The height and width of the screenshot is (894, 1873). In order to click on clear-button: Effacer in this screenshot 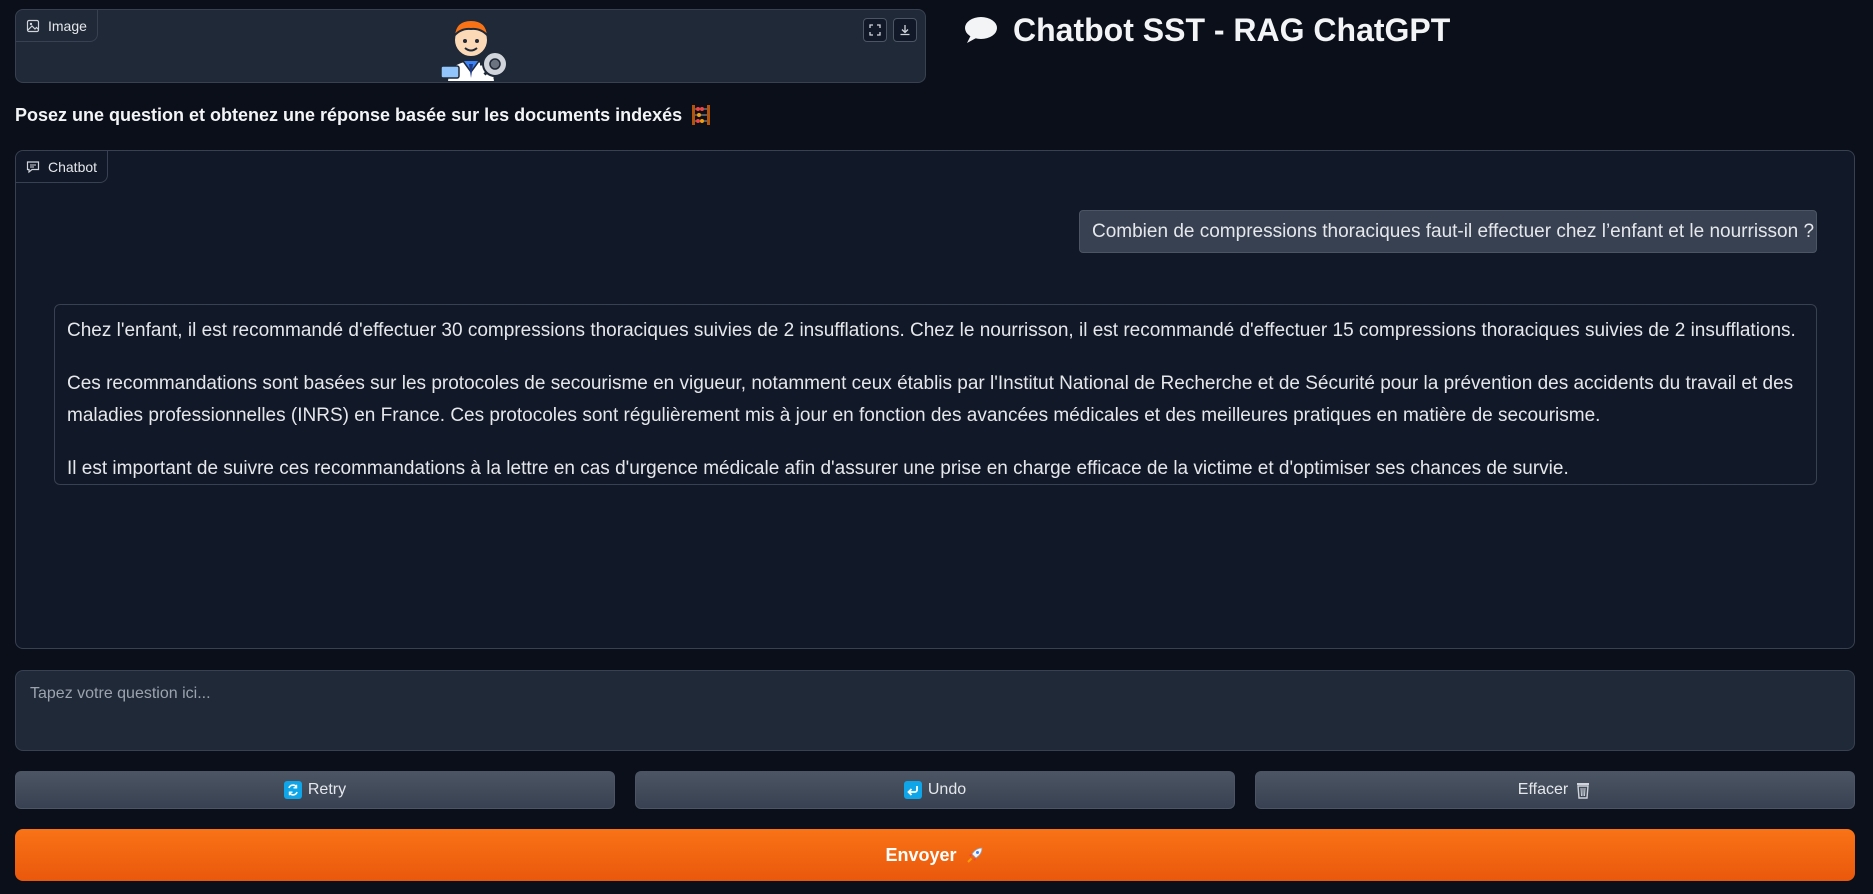, I will do `click(1555, 790)`.